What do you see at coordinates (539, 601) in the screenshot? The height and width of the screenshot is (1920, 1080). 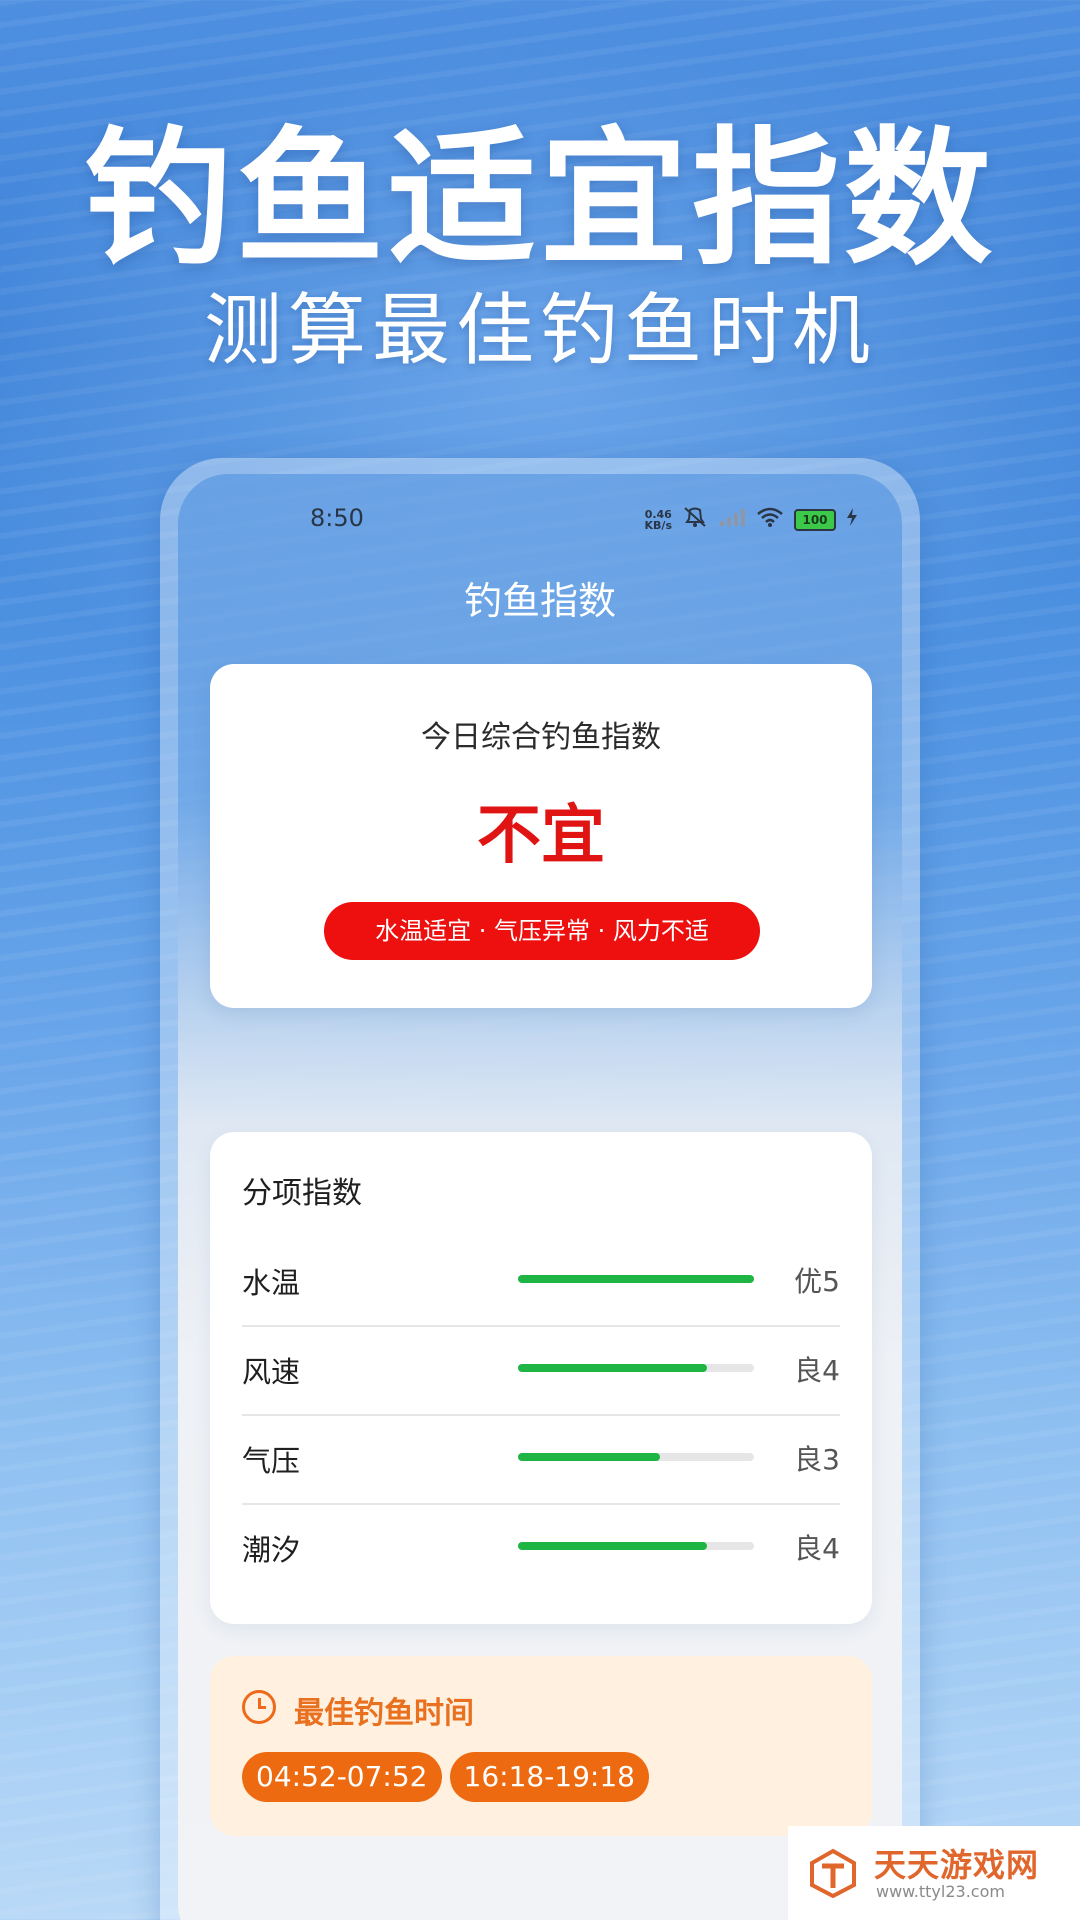 I see `app-title: 钓鱼指数` at bounding box center [539, 601].